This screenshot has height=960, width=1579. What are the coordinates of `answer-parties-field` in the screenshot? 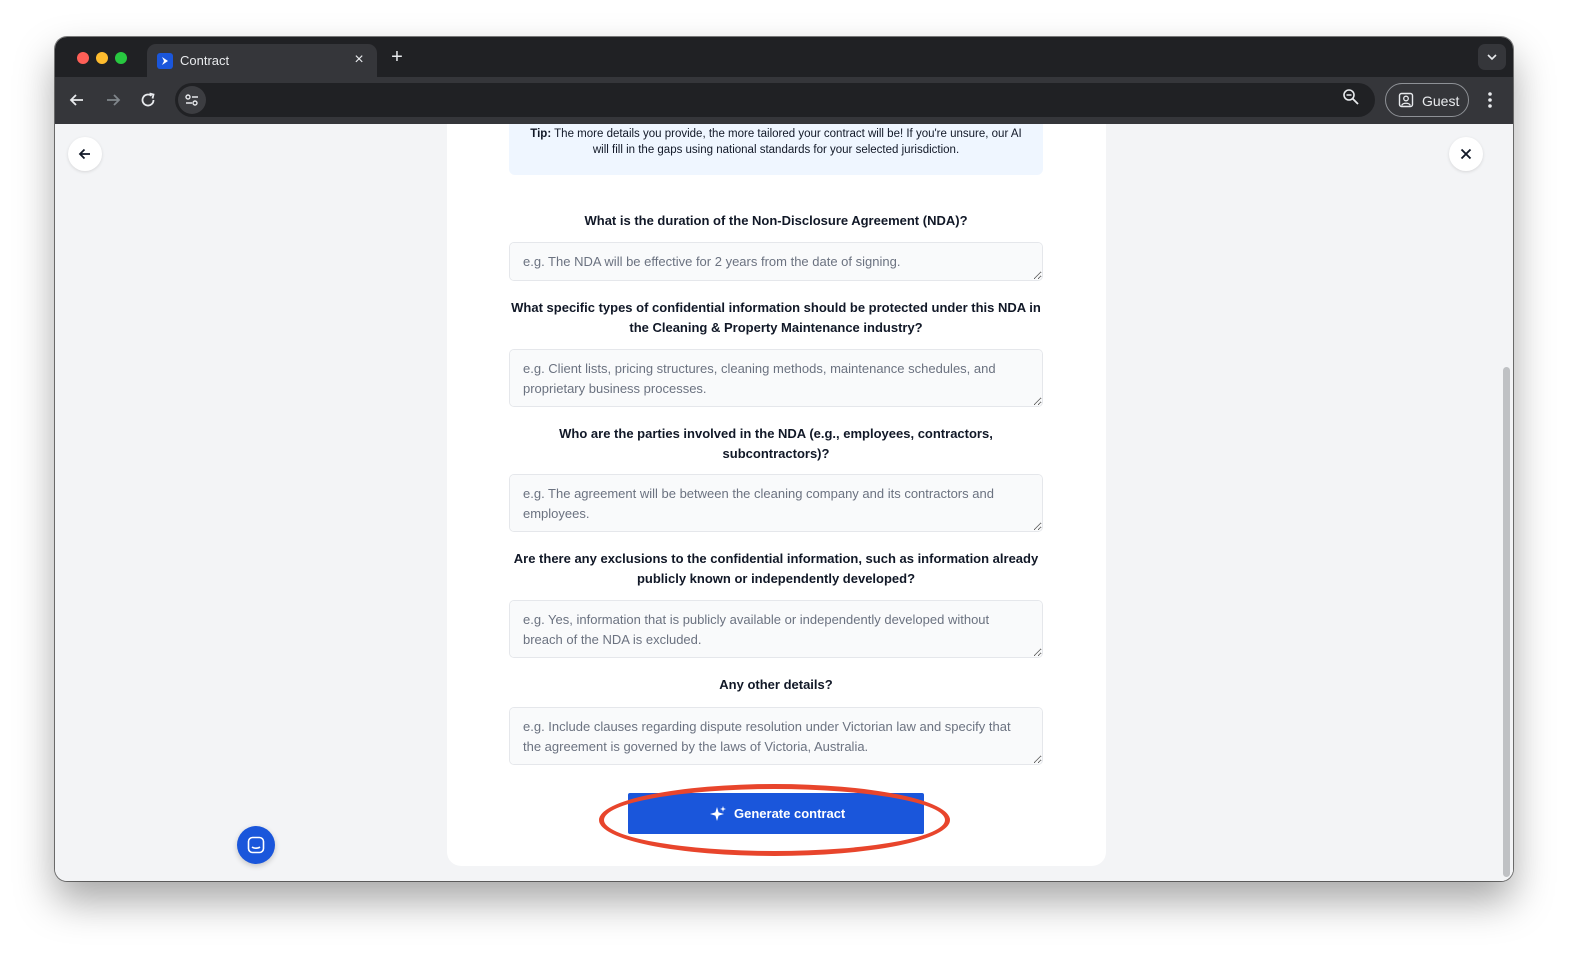 It's located at (776, 503).